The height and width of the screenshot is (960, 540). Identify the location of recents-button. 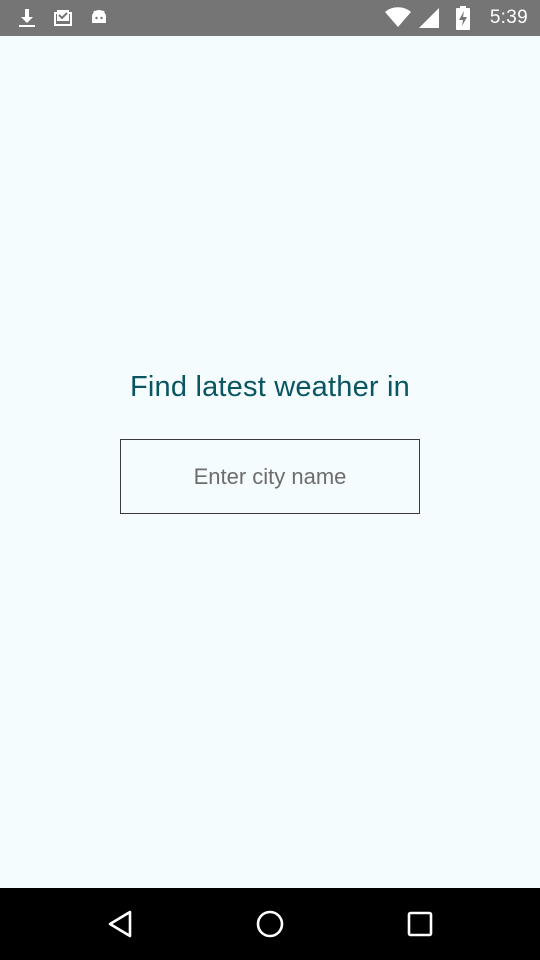
(420, 924).